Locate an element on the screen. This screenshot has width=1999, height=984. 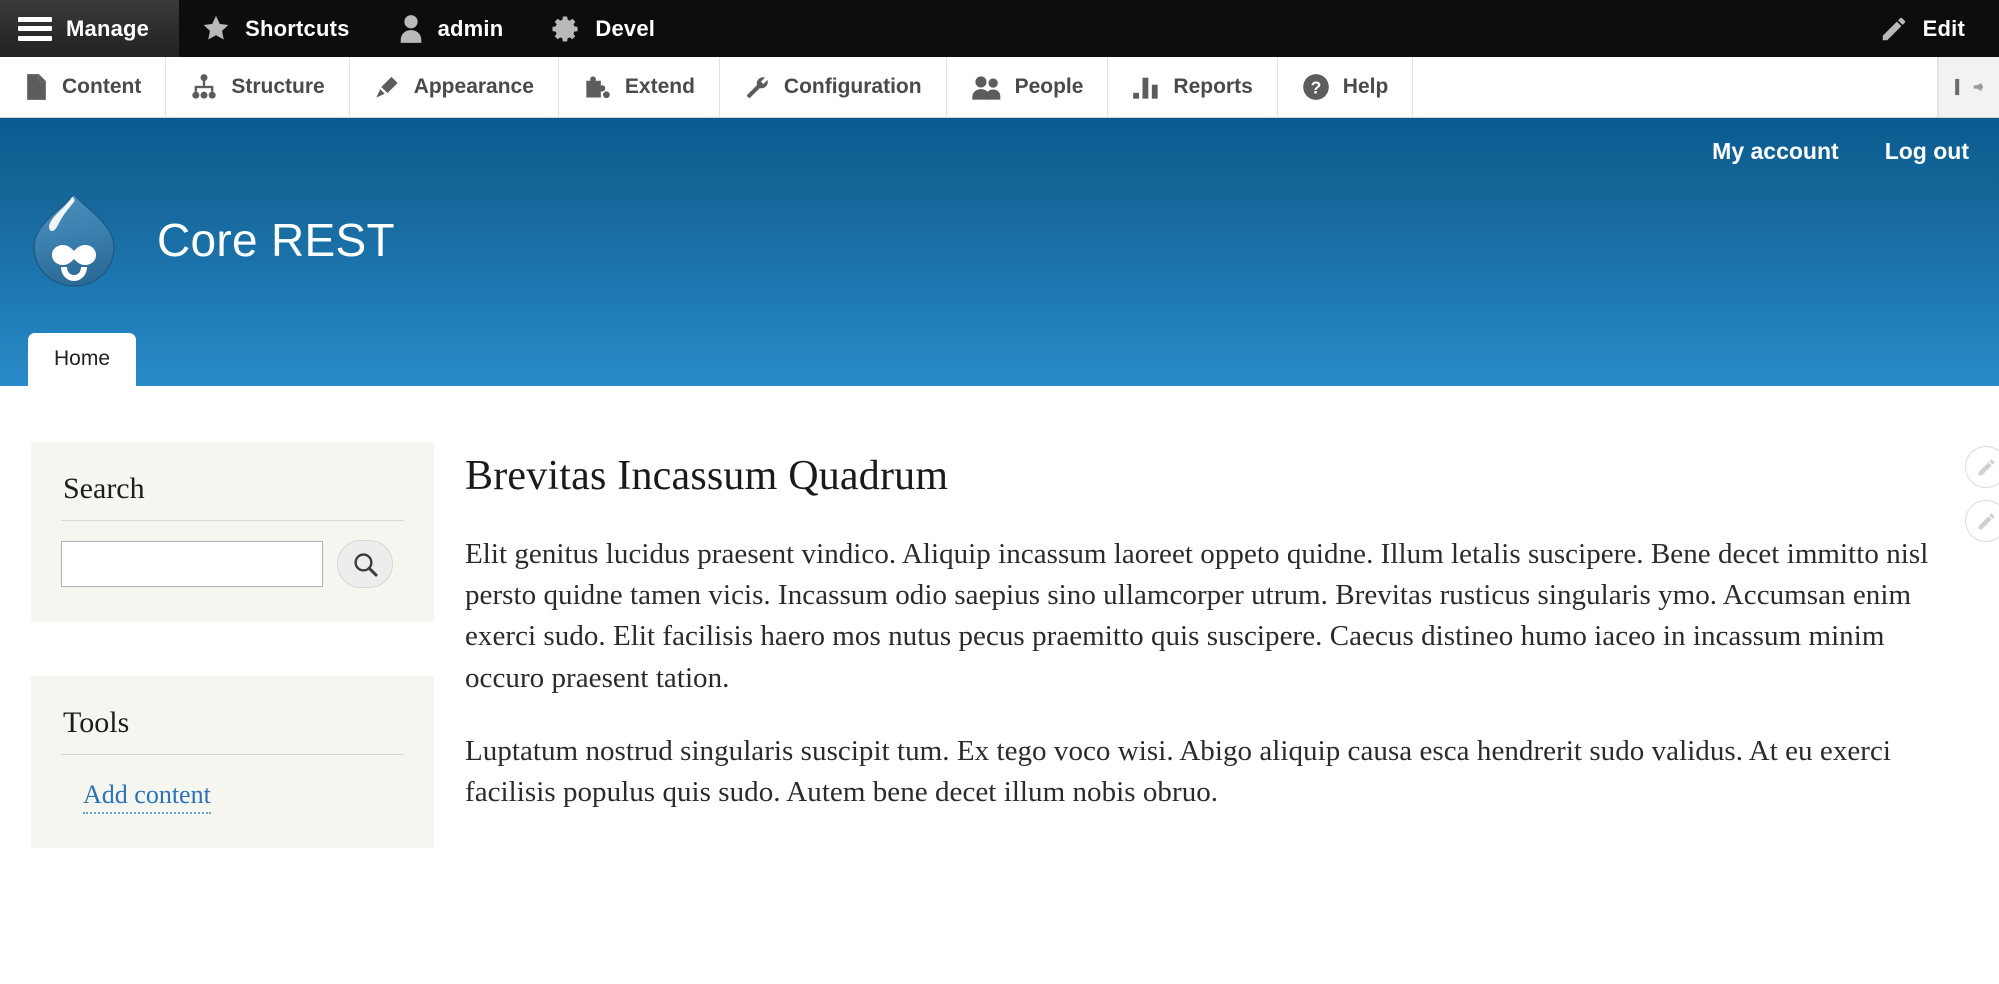
primary-tabs: Home is located at coordinates (82, 359).